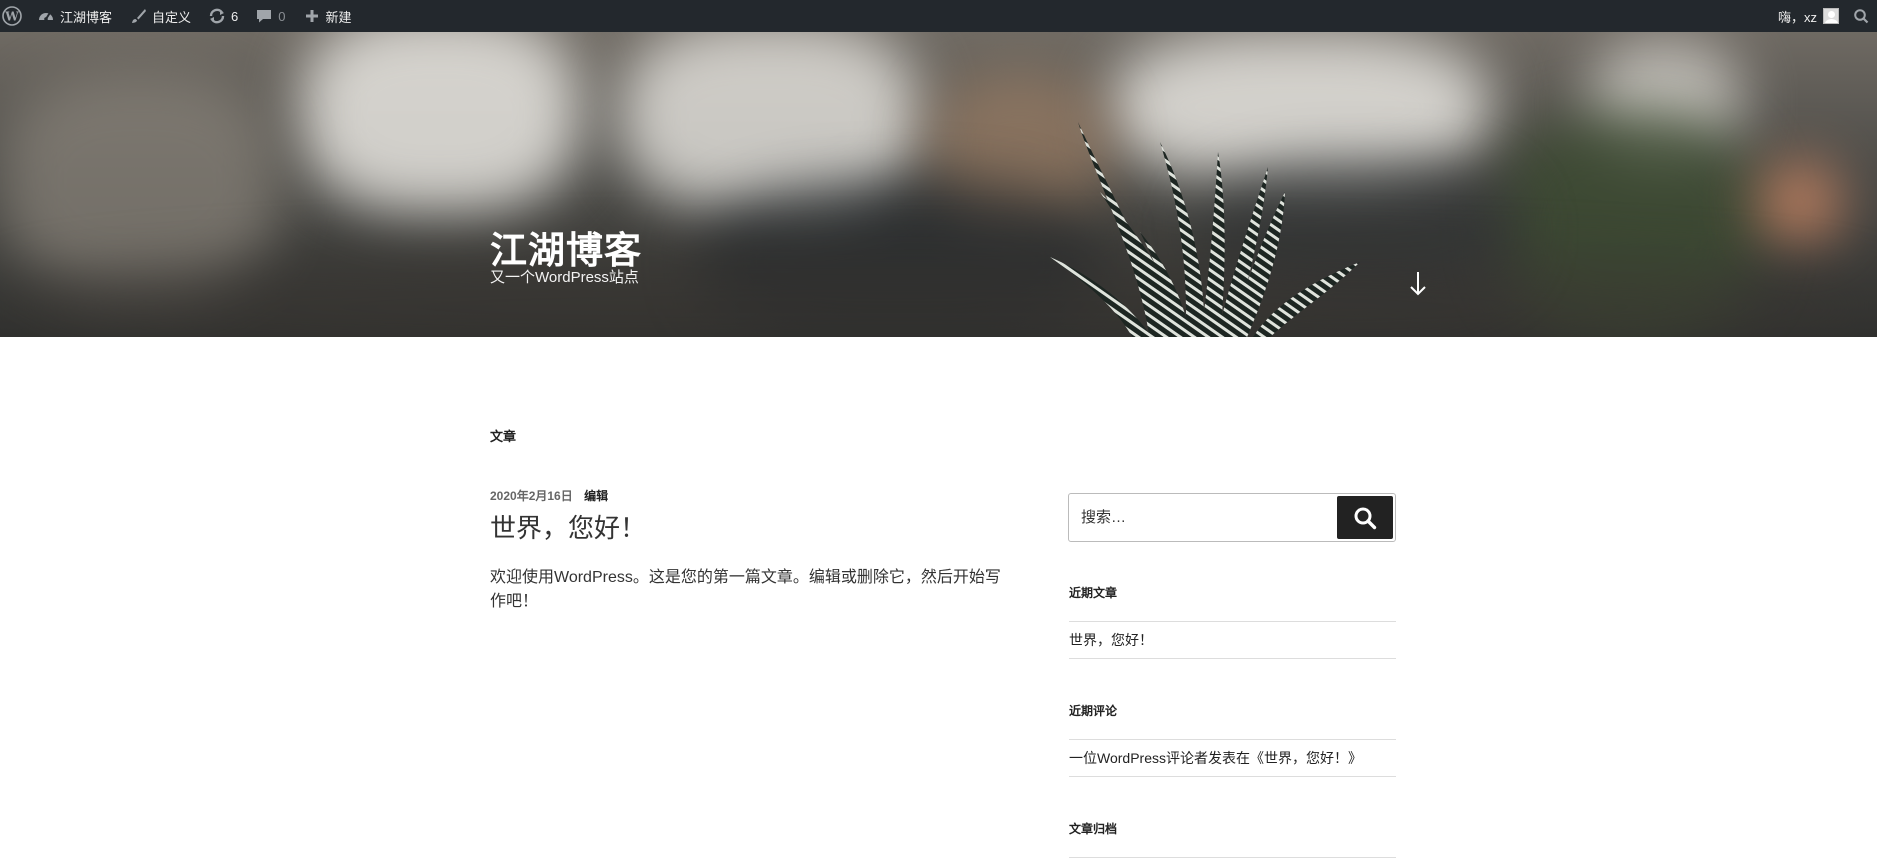 The width and height of the screenshot is (1877, 862). Describe the element at coordinates (596, 496) in the screenshot. I see `edit-post-link: 编辑` at that location.